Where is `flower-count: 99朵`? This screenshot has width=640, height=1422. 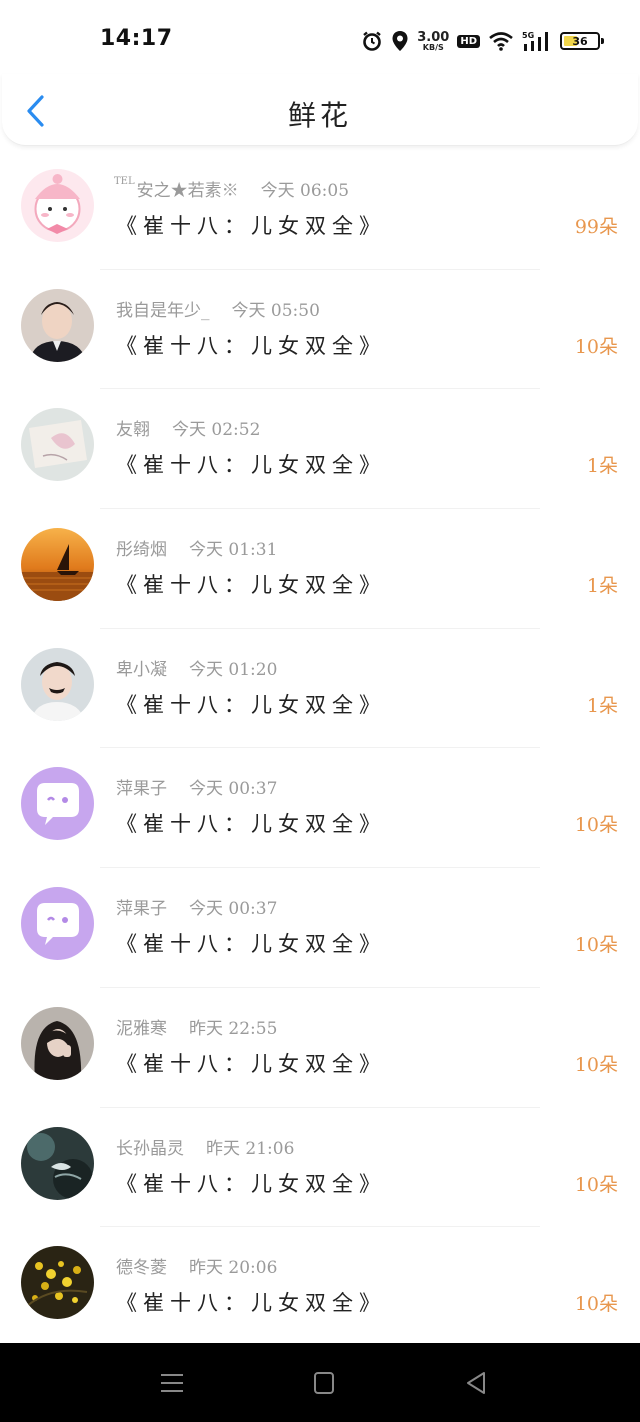 flower-count: 99朵 is located at coordinates (596, 227).